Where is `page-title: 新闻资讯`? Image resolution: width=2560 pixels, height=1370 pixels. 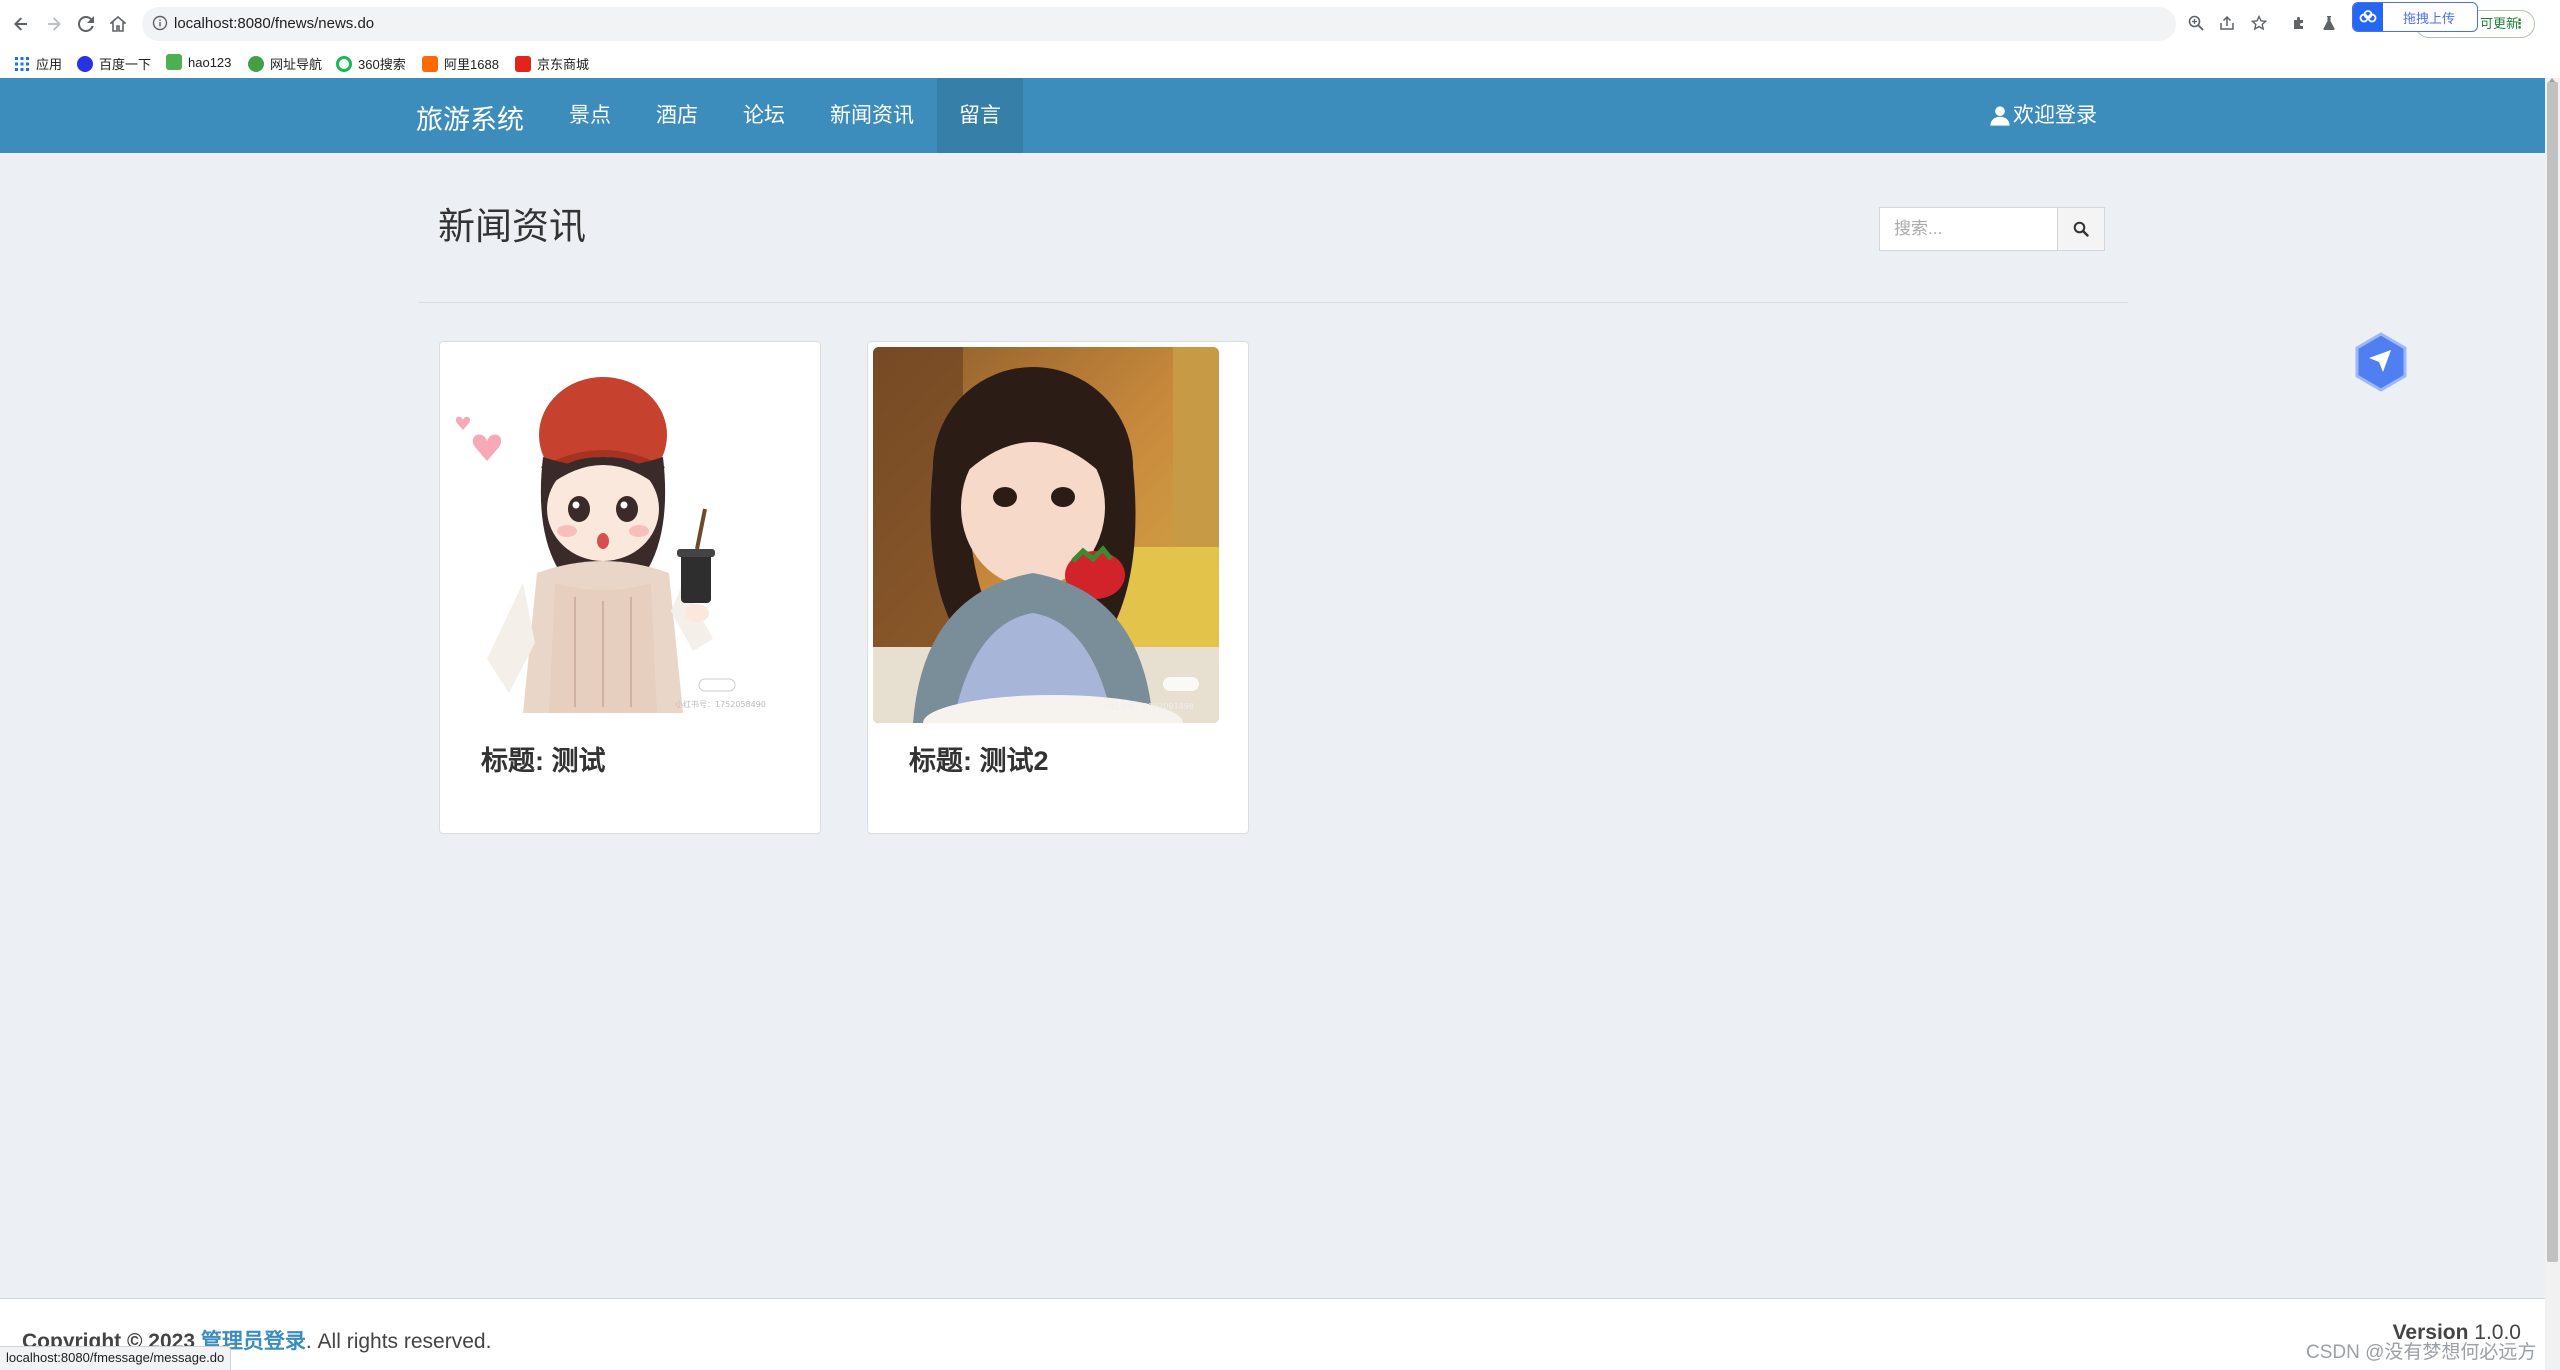
page-title: 新闻资讯 is located at coordinates (512, 226).